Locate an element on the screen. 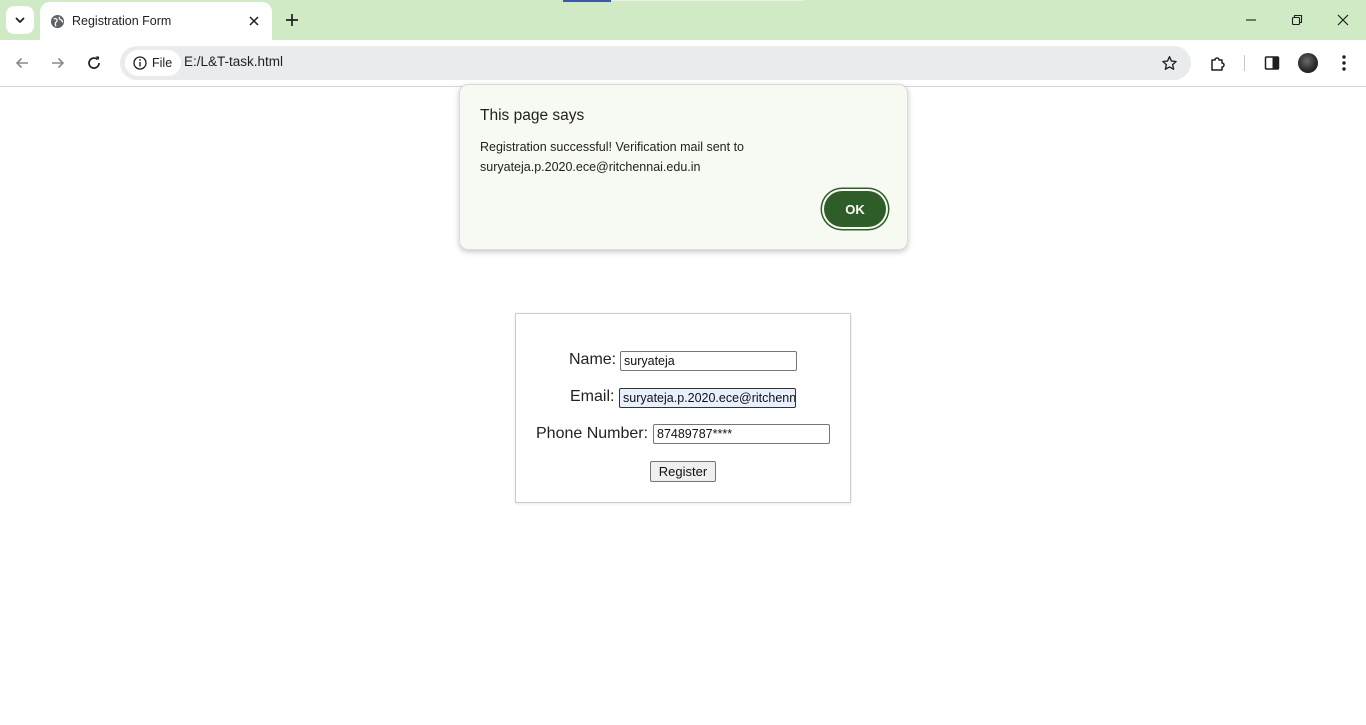  side-panel-button is located at coordinates (1272, 63).